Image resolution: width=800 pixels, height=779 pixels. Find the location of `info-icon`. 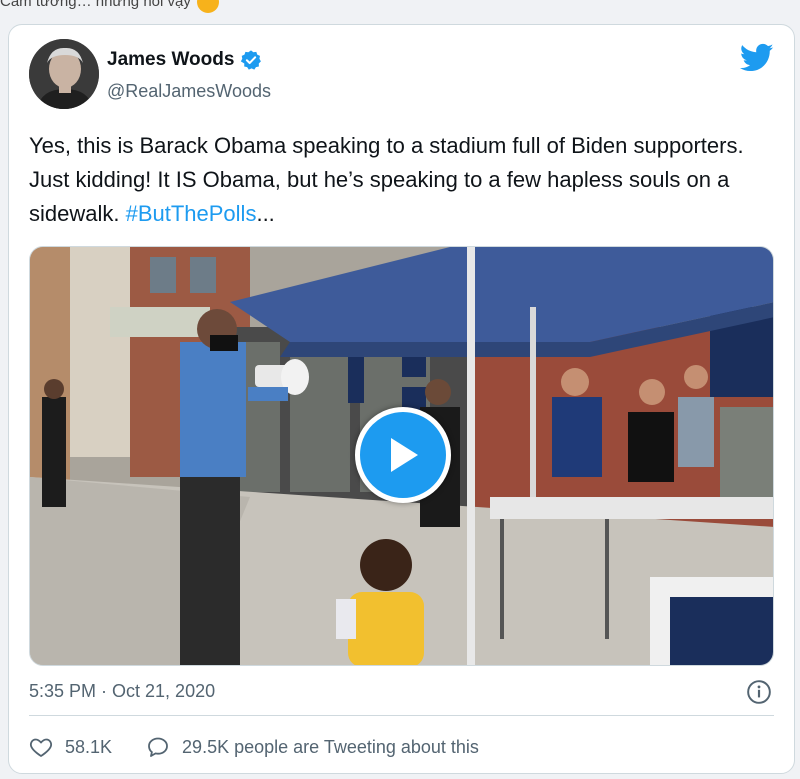

info-icon is located at coordinates (759, 692).